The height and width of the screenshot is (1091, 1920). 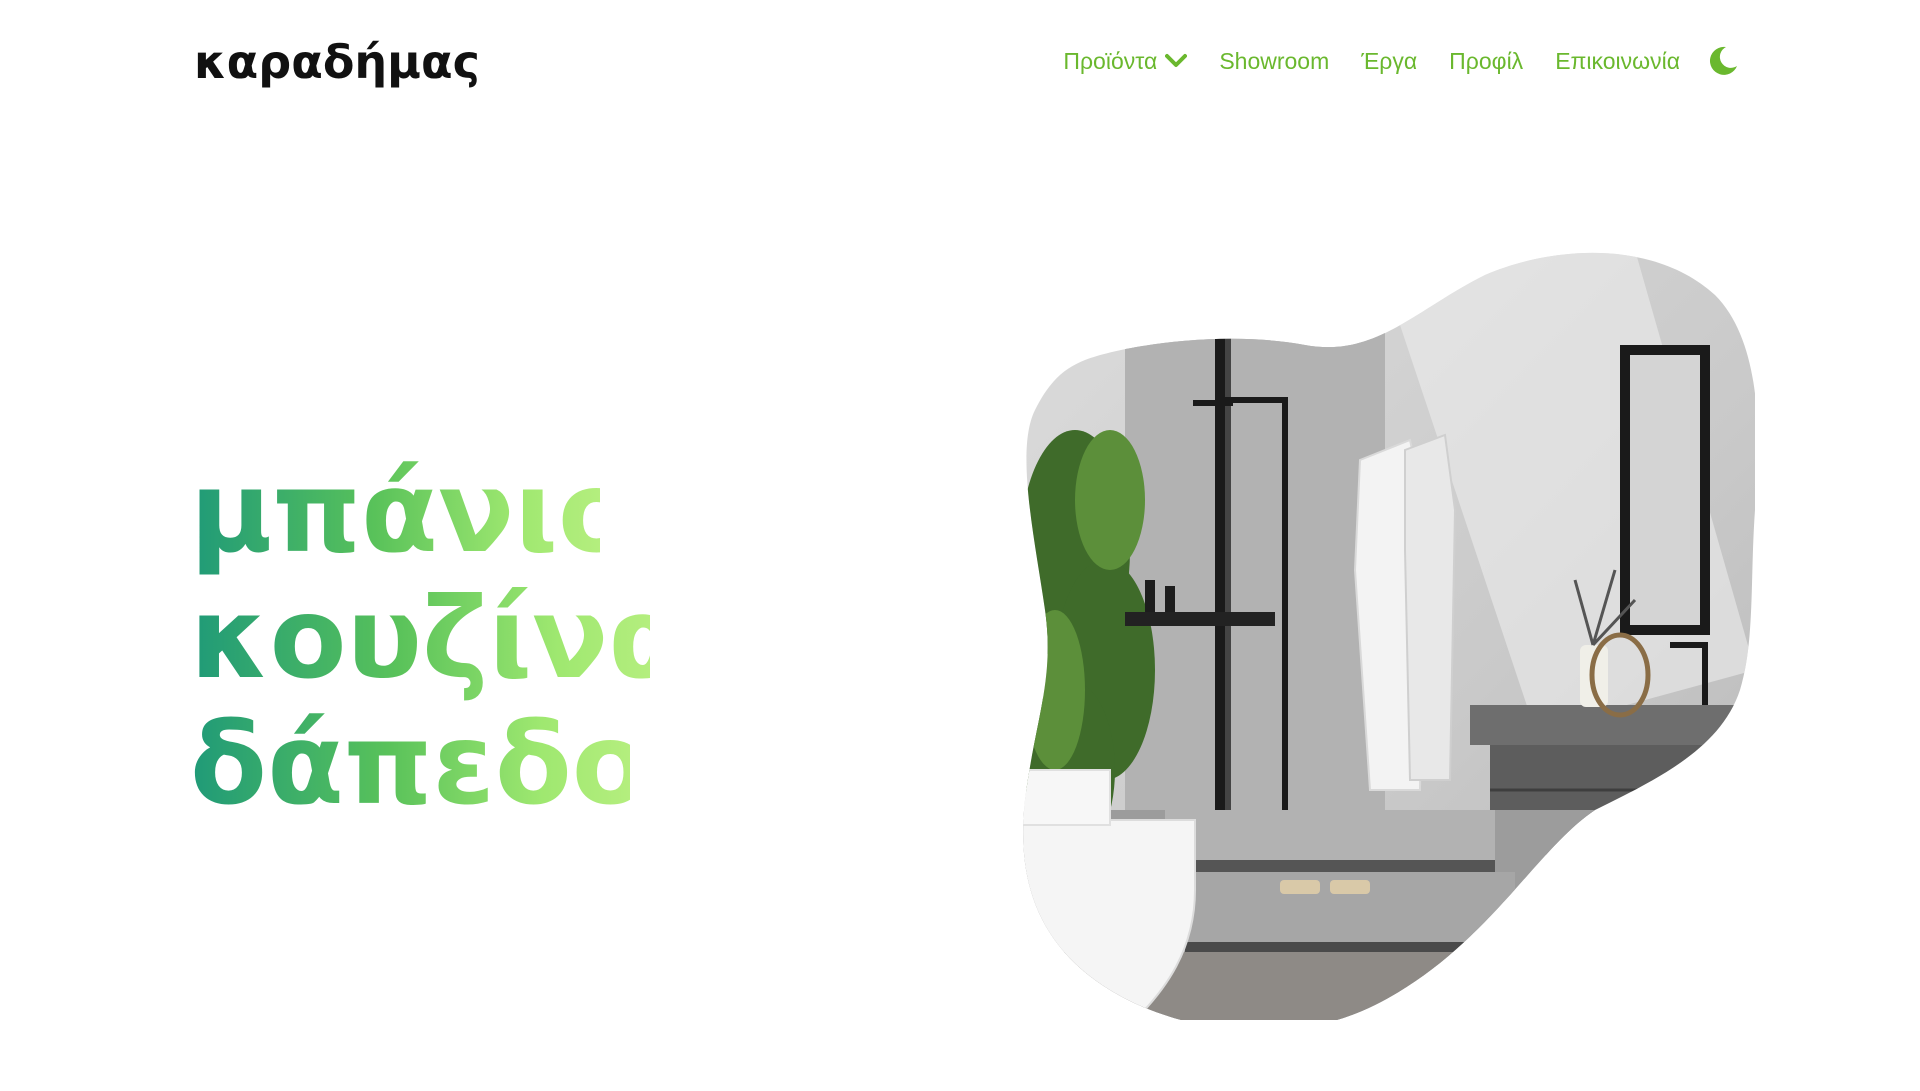 I want to click on nav-item-label: Showroom, so click(x=1274, y=61).